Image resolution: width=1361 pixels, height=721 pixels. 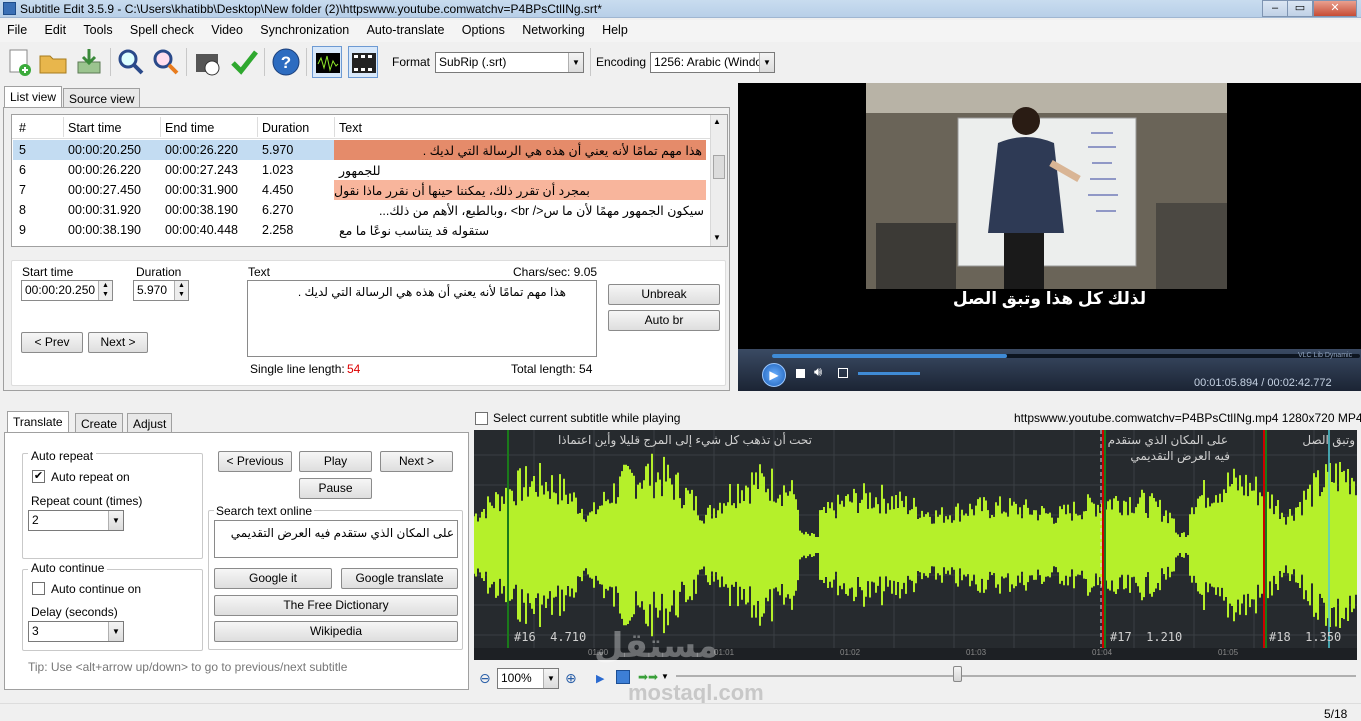 I want to click on play-selection-icon: ▶, so click(x=600, y=678).